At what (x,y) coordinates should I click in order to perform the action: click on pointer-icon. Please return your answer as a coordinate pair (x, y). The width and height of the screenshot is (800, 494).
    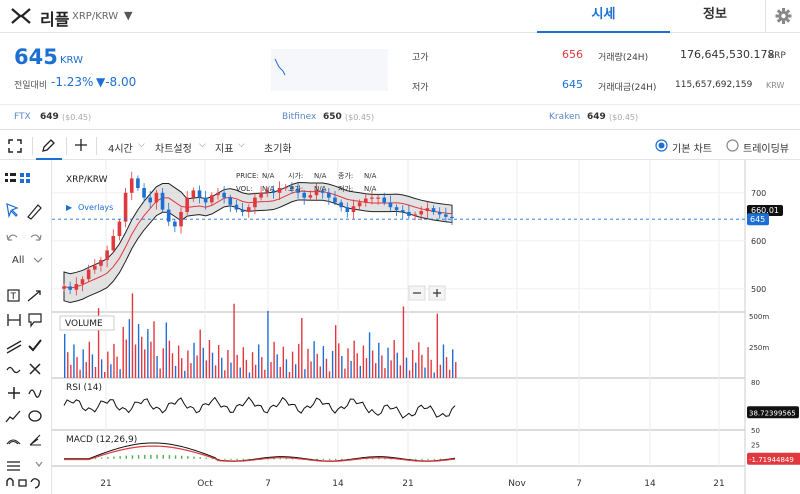
    Looking at the image, I should click on (12, 211).